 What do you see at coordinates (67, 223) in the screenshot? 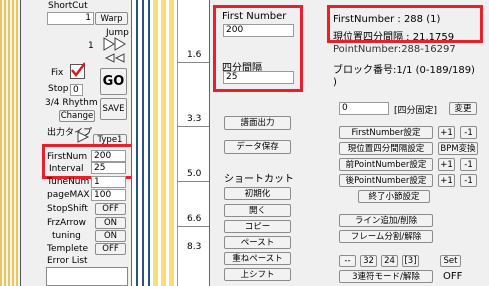
I see `frzarrow-label: FrzArrow` at bounding box center [67, 223].